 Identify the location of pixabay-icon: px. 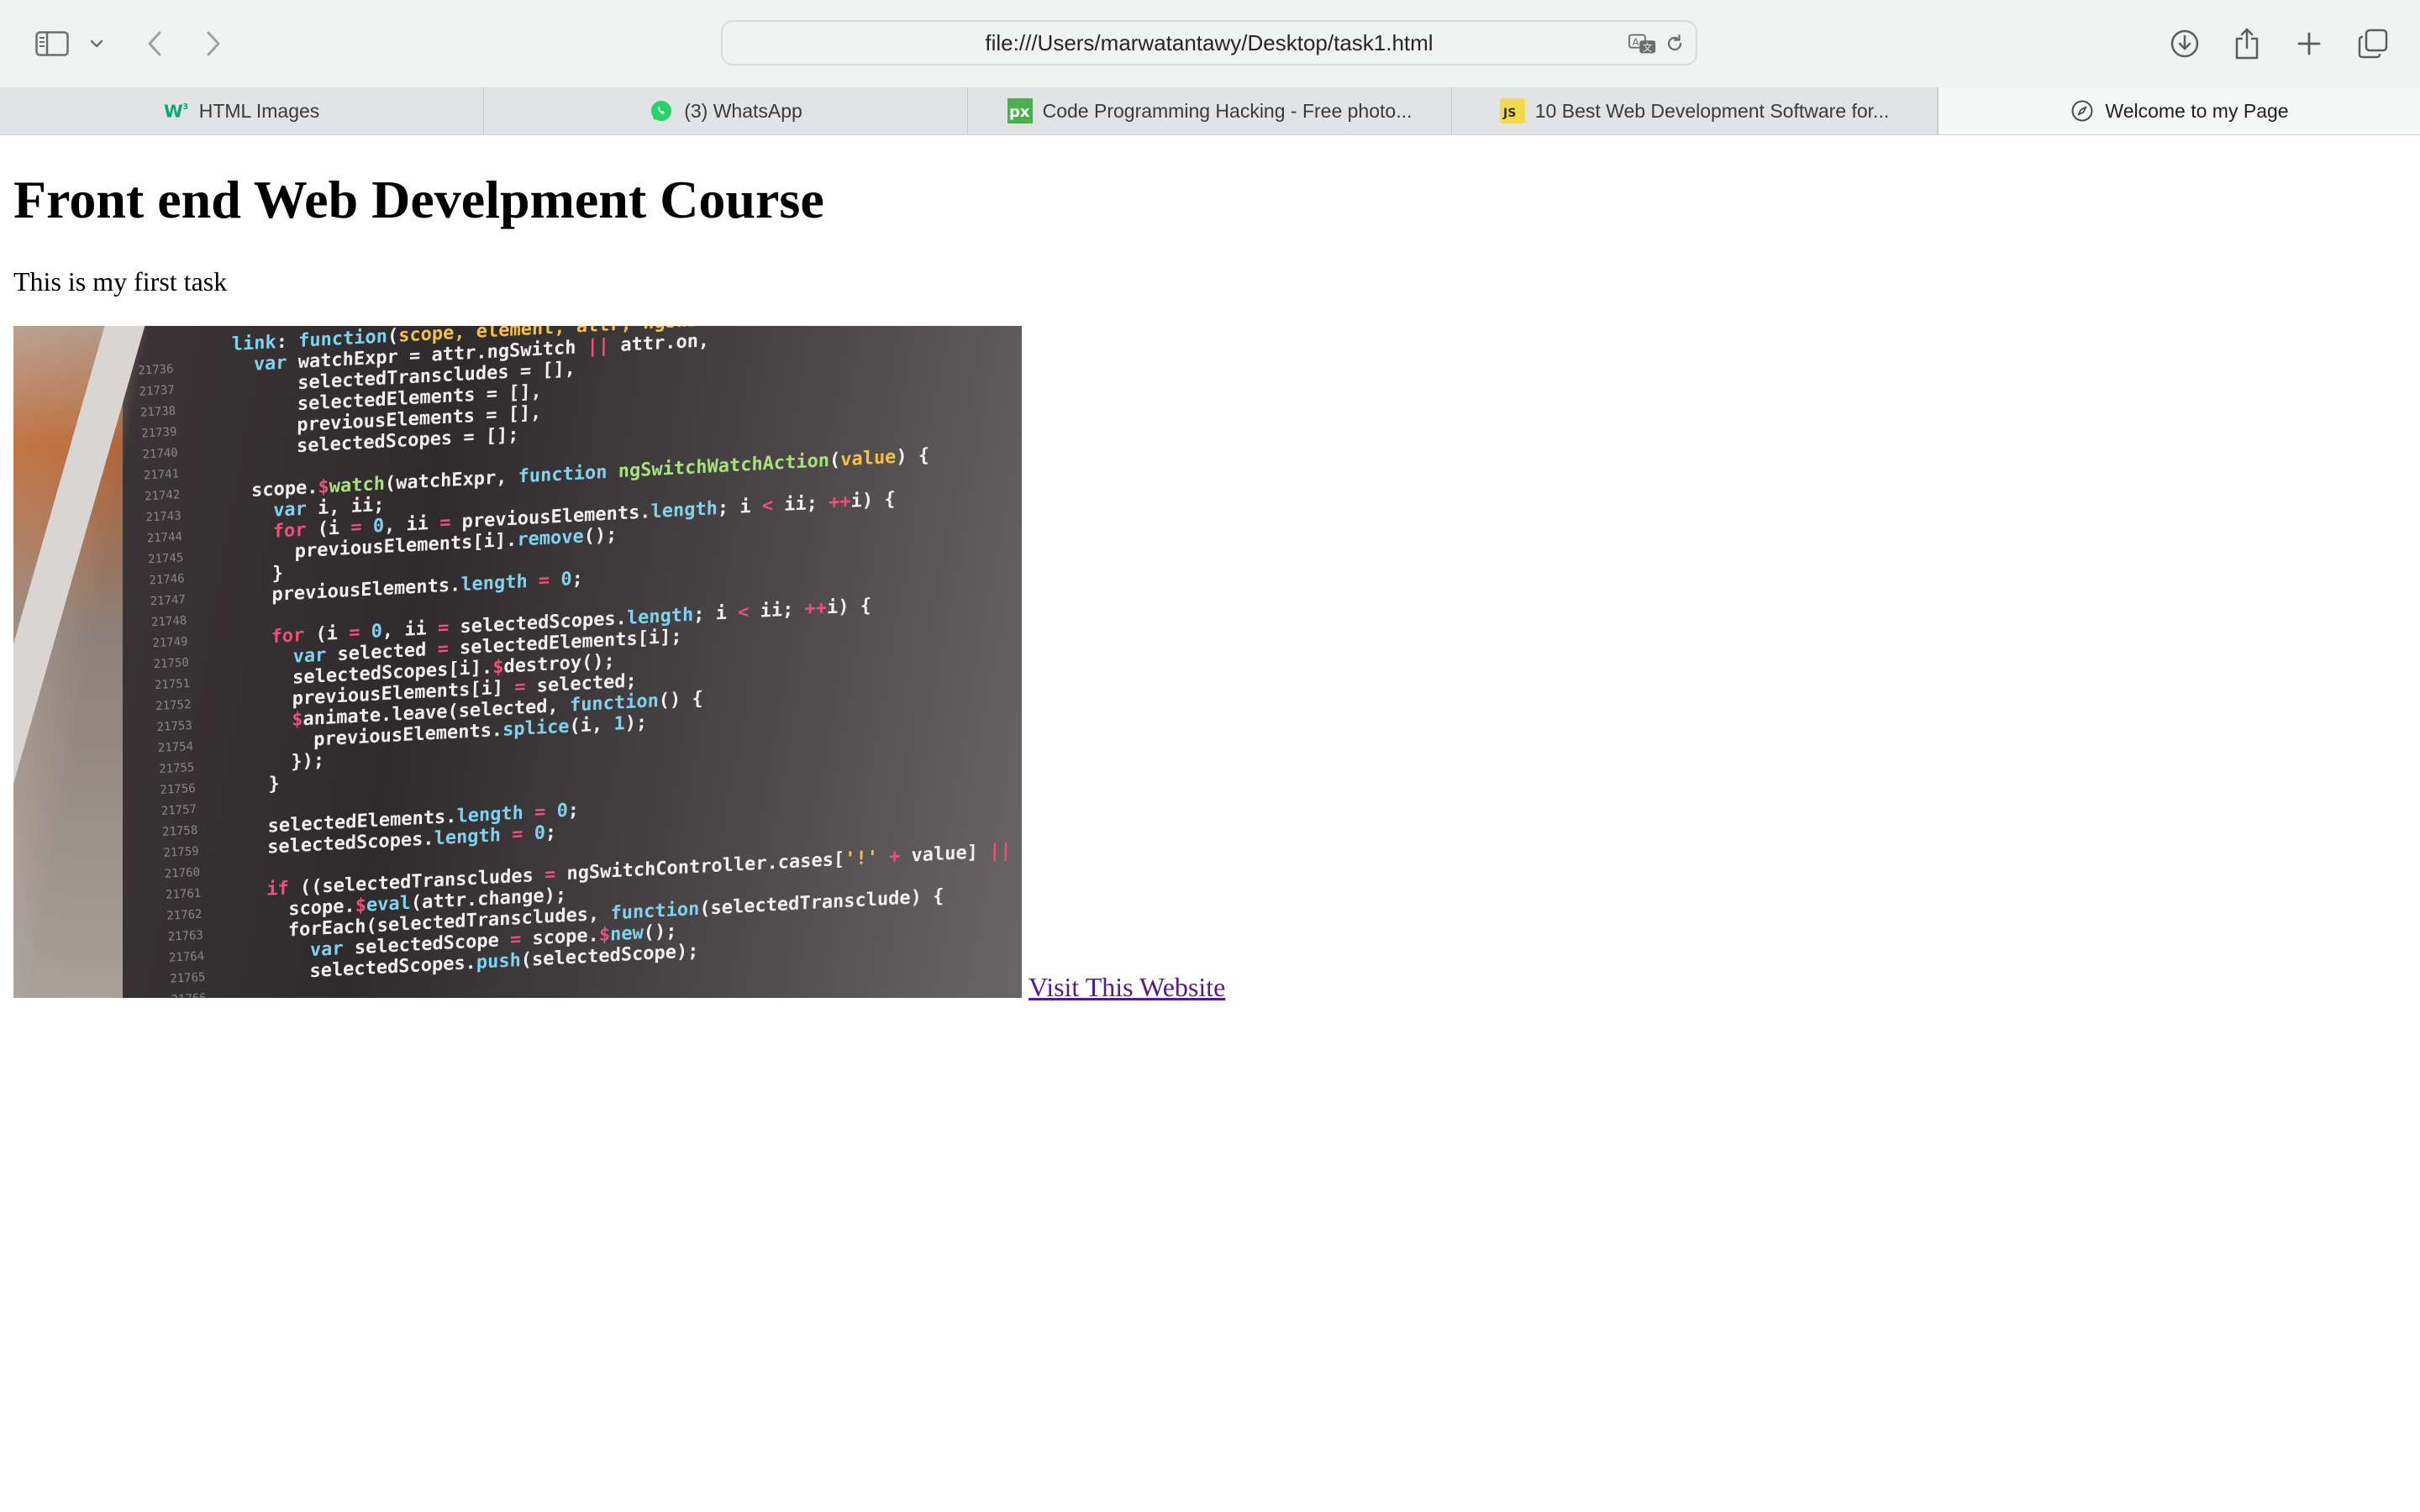
(1020, 110).